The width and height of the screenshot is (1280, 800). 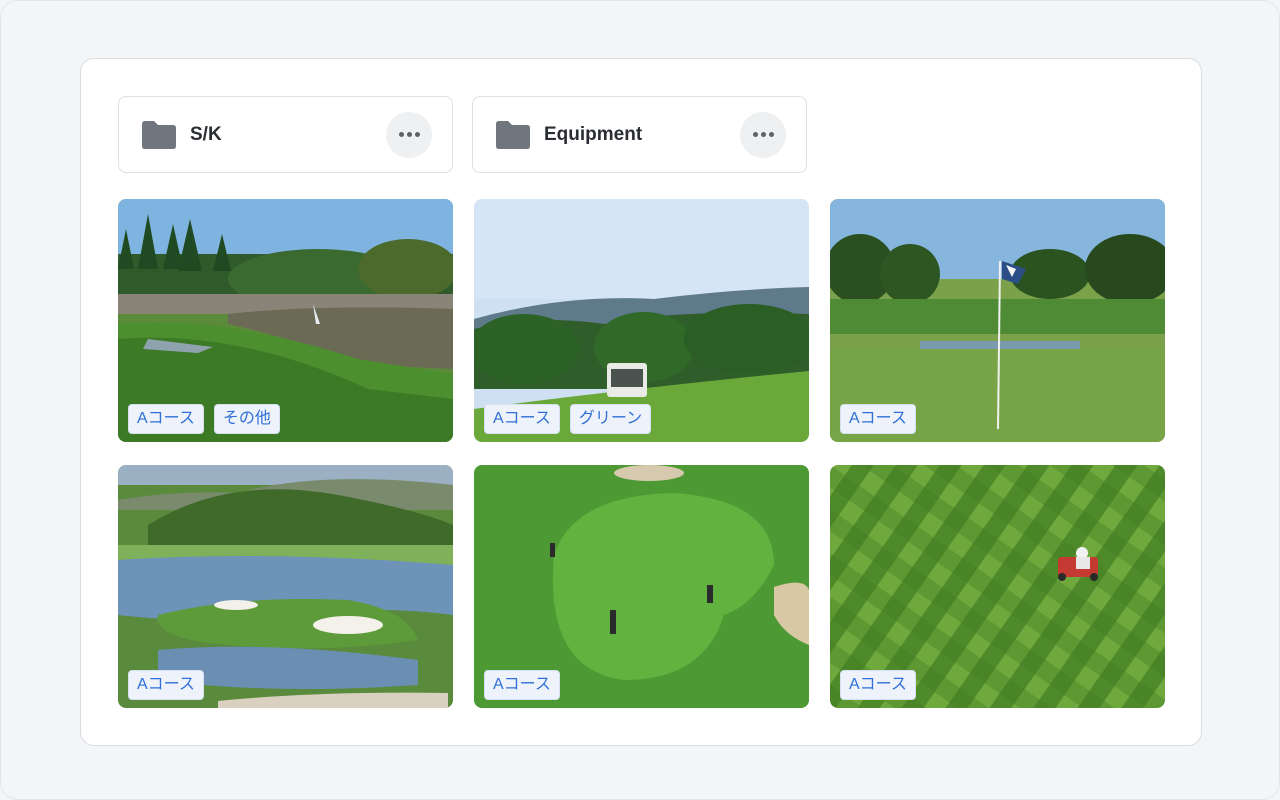 I want to click on tag-badge: その他, so click(x=246, y=419).